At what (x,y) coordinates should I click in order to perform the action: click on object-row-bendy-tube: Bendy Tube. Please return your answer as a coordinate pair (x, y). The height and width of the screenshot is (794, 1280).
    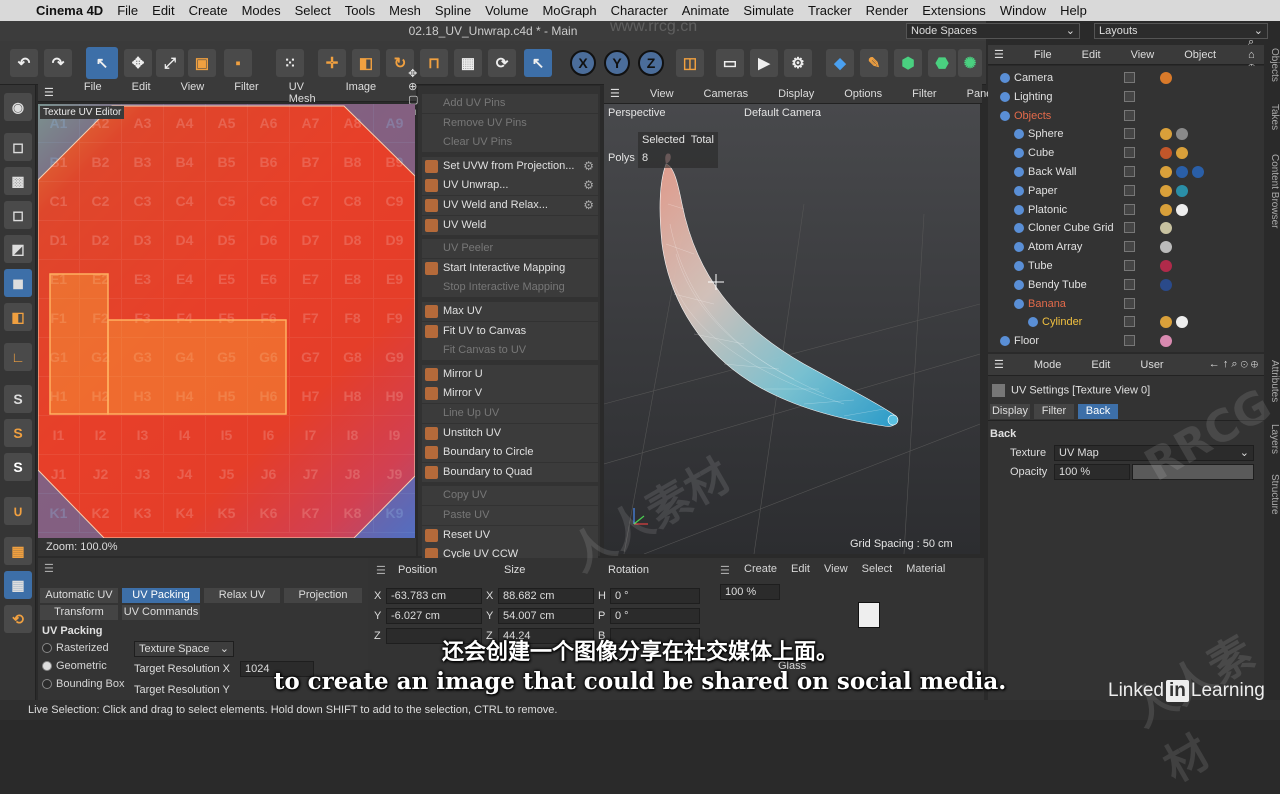
    Looking at the image, I should click on (1126, 285).